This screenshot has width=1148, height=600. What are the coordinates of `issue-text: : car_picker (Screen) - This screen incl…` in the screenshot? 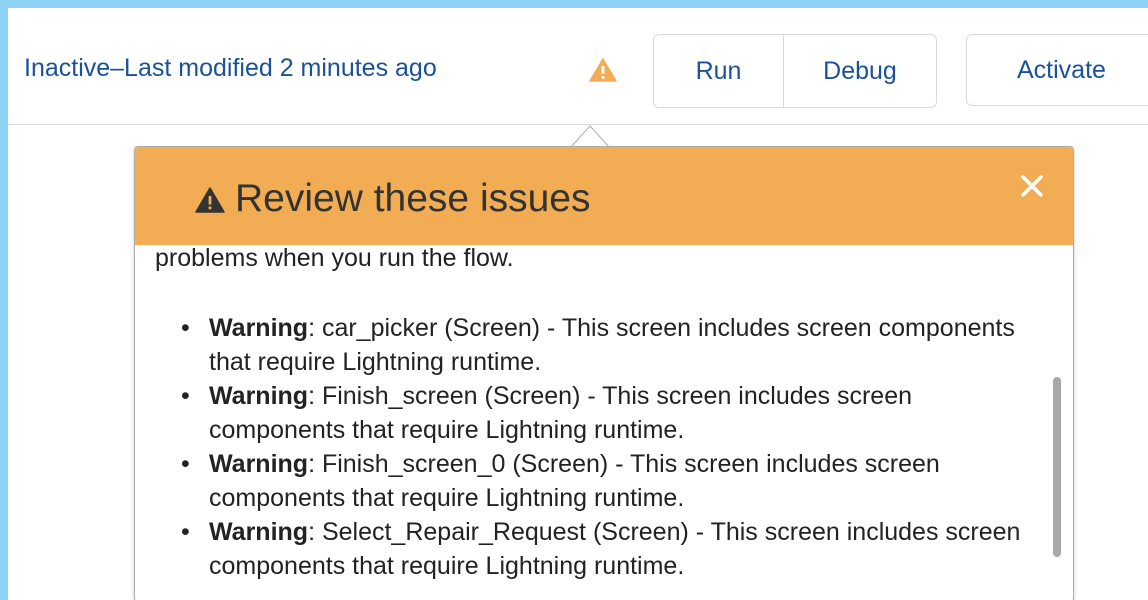 It's located at (612, 345).